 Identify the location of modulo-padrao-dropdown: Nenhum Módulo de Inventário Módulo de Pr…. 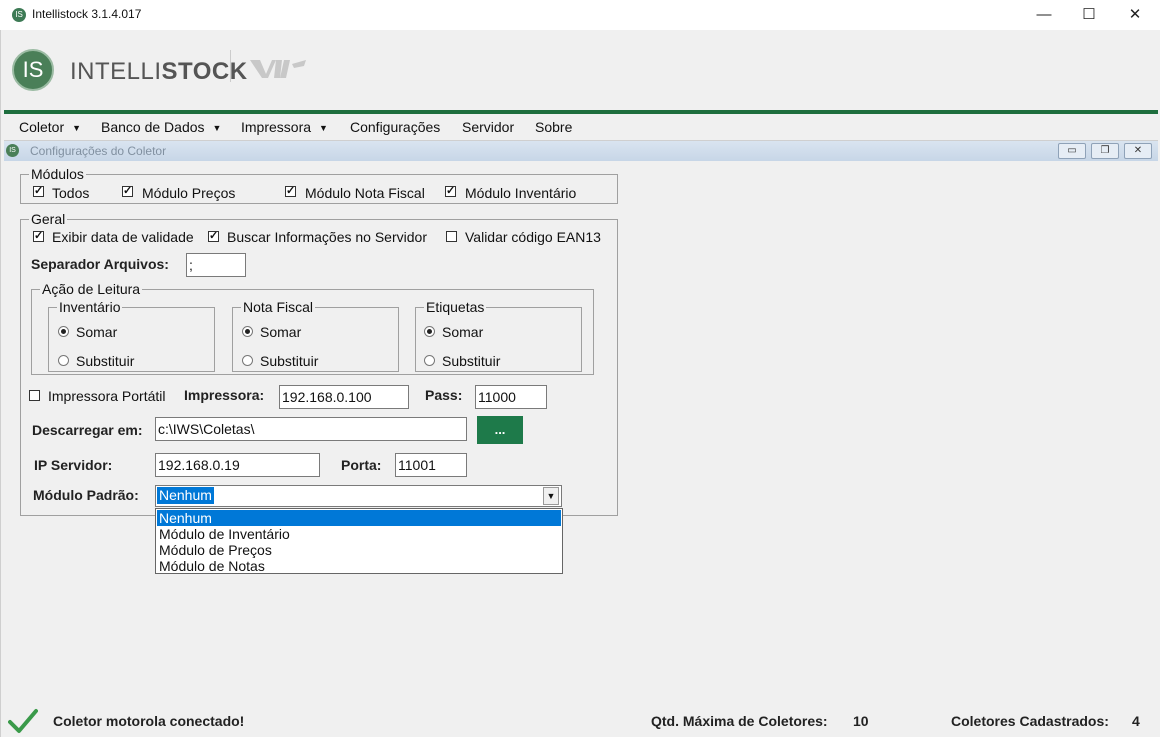
(359, 541).